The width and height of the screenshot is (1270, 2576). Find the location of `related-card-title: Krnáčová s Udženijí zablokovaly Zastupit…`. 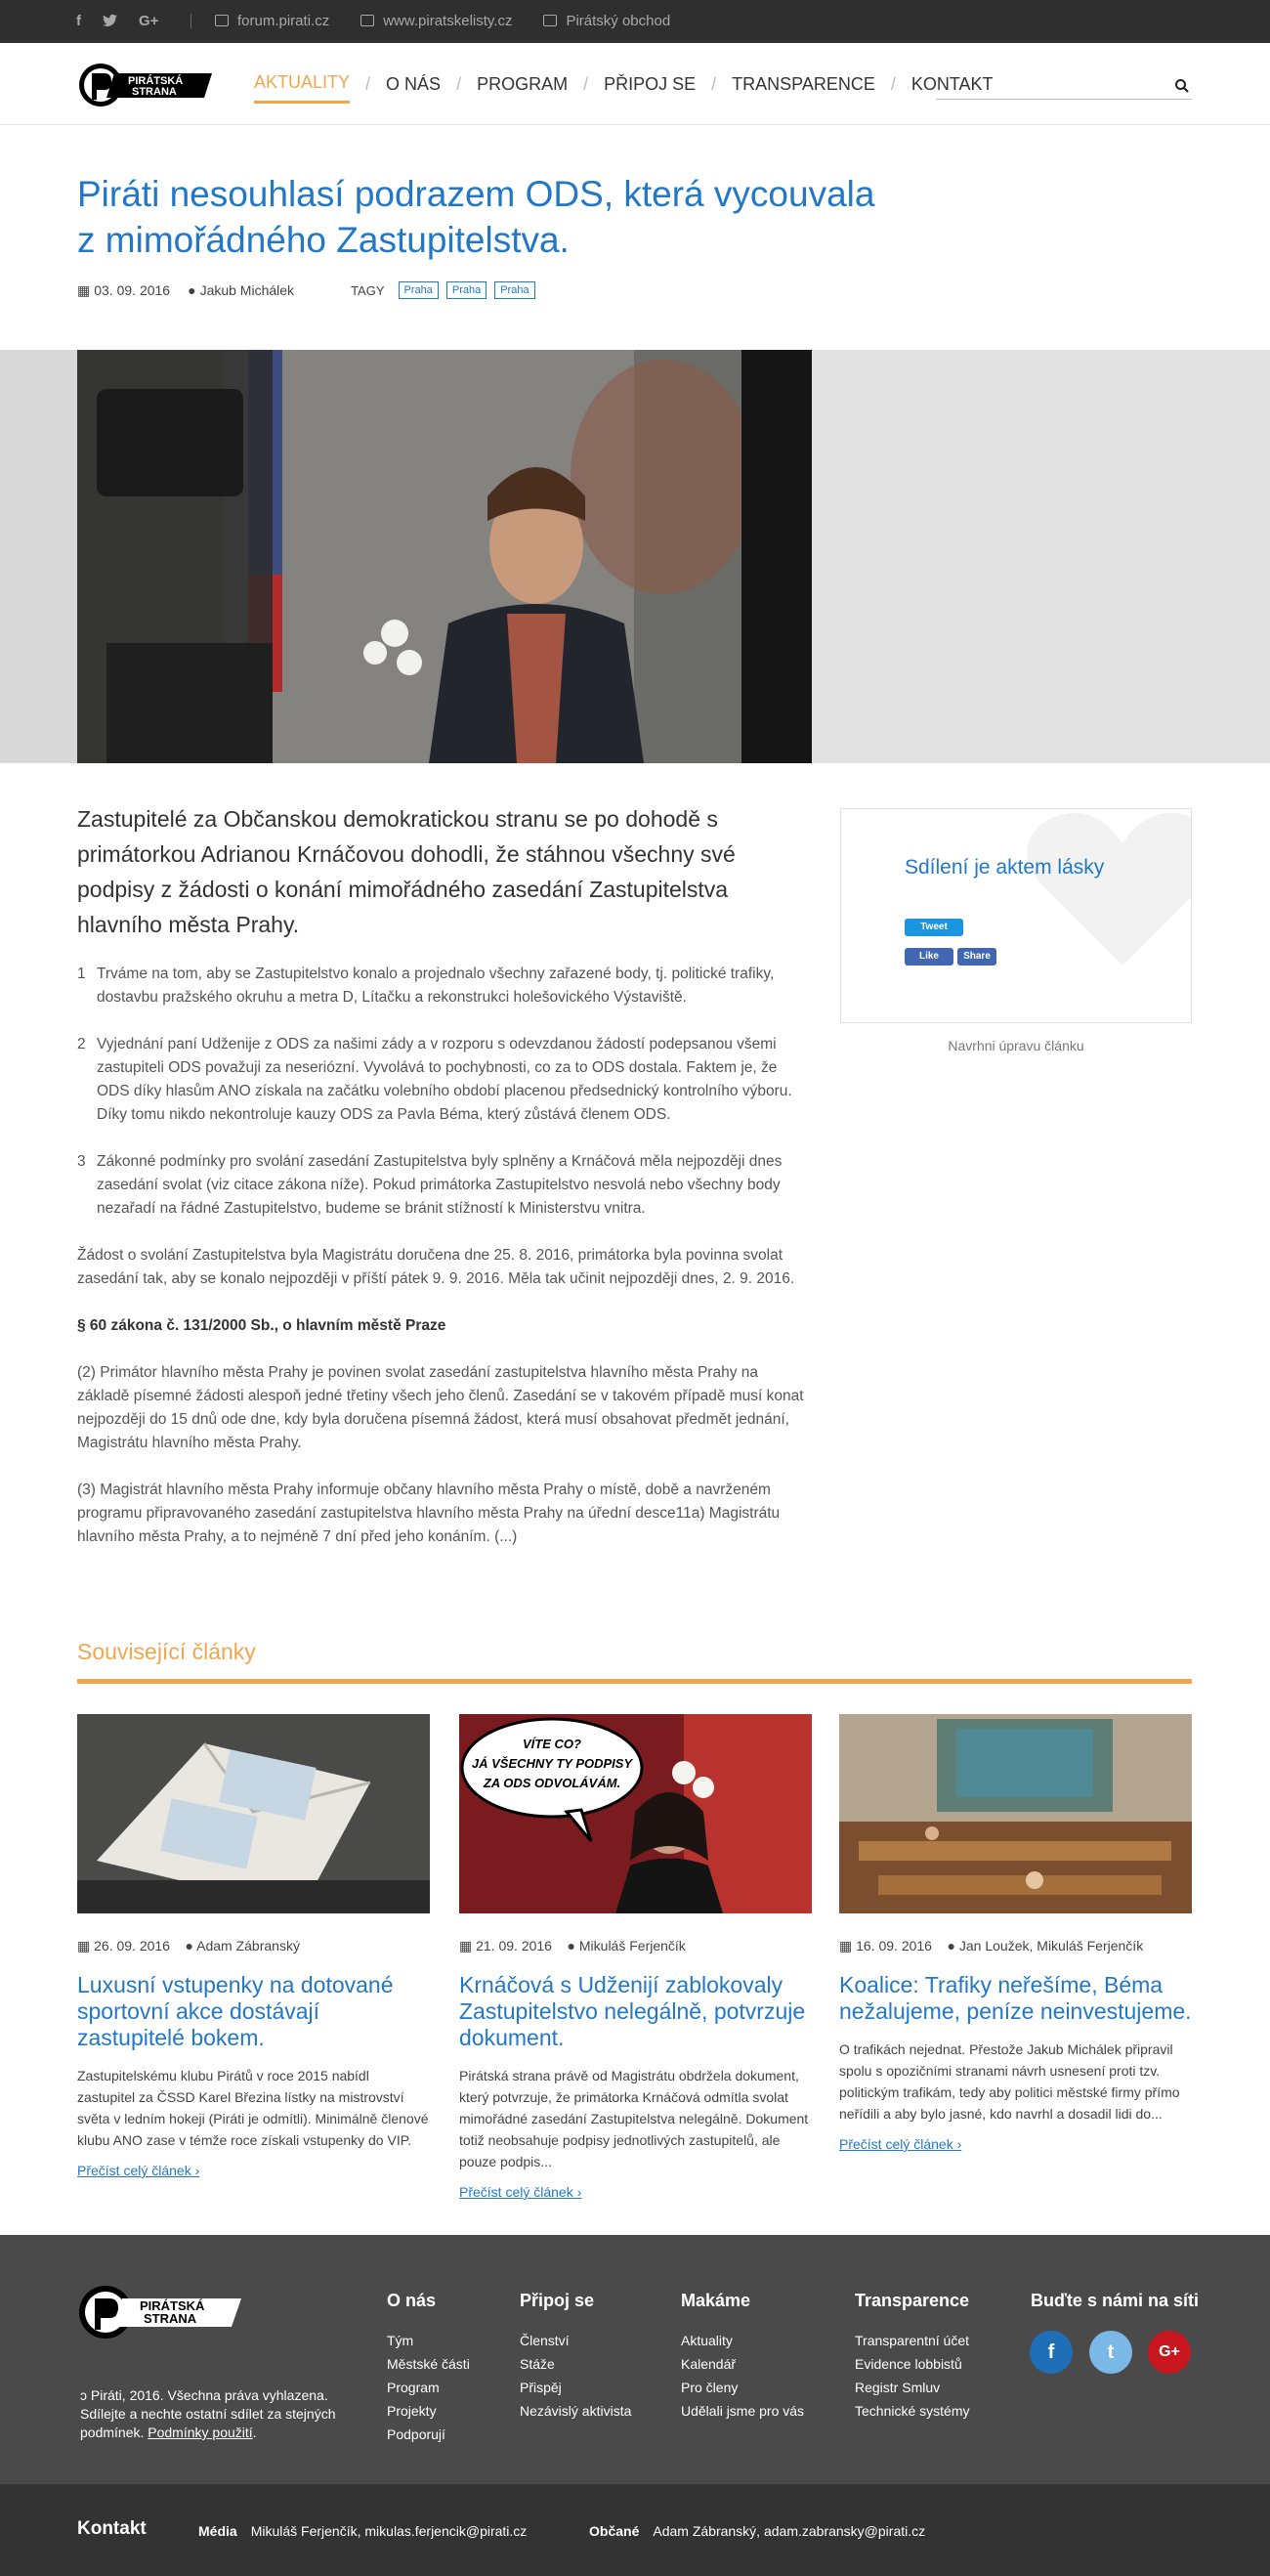

related-card-title: Krnáčová s Udženijí zablokovaly Zastupit… is located at coordinates (635, 2011).